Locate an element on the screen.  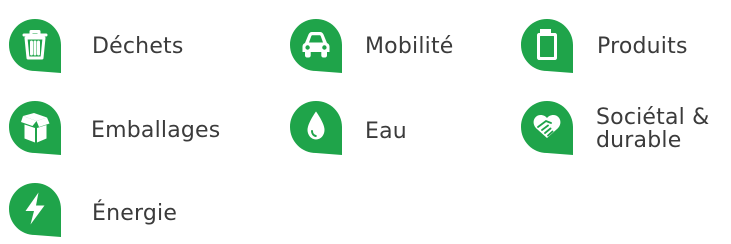
water-drop-icon is located at coordinates (316, 127).